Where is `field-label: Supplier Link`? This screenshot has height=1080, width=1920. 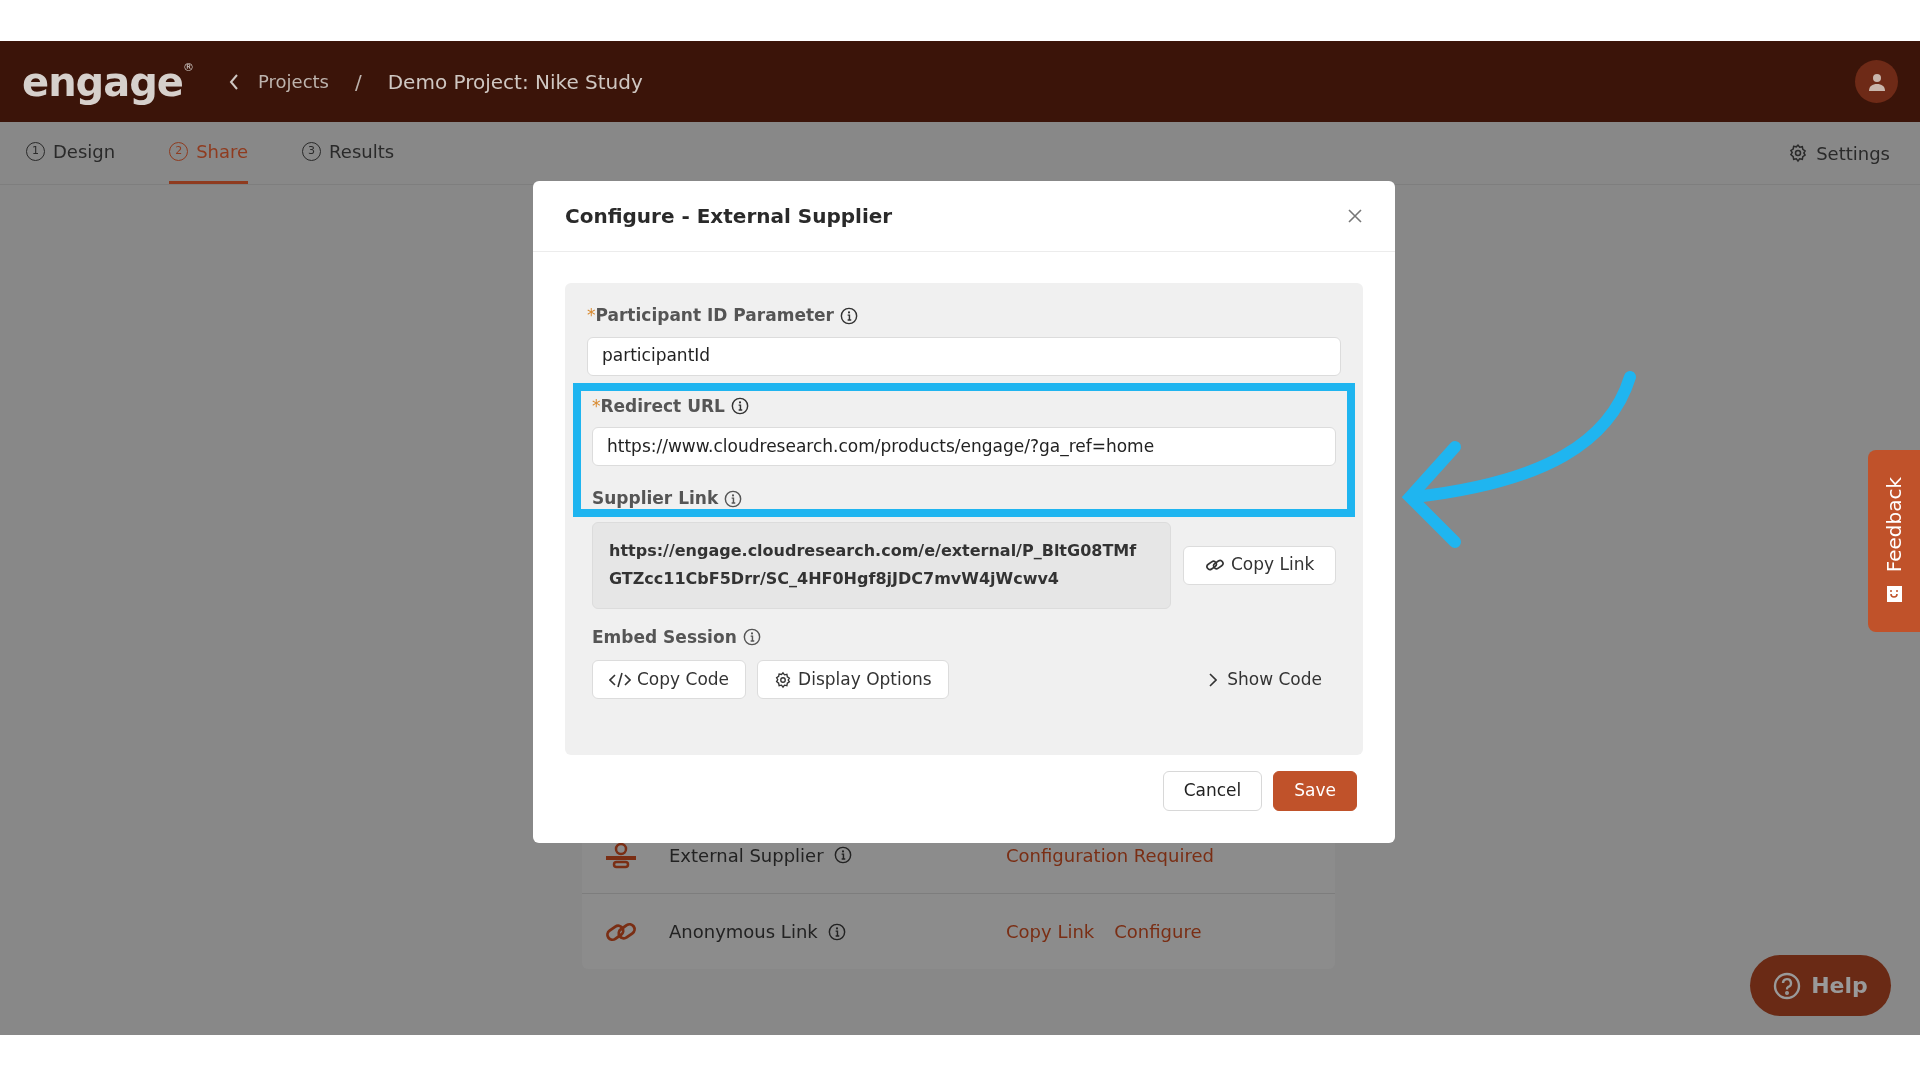 field-label: Supplier Link is located at coordinates (655, 498).